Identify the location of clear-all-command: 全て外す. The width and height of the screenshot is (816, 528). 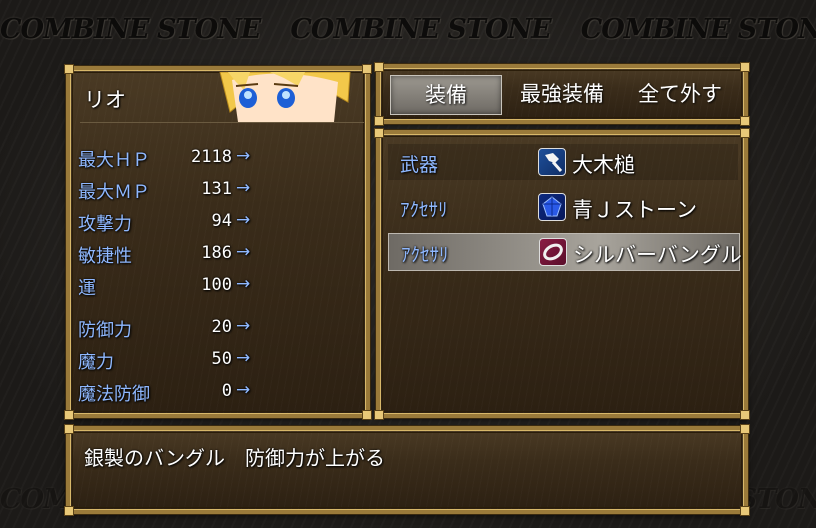
(680, 94).